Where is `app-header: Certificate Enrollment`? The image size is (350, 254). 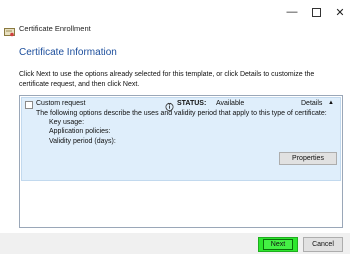
app-header: Certificate Enrollment is located at coordinates (47, 28).